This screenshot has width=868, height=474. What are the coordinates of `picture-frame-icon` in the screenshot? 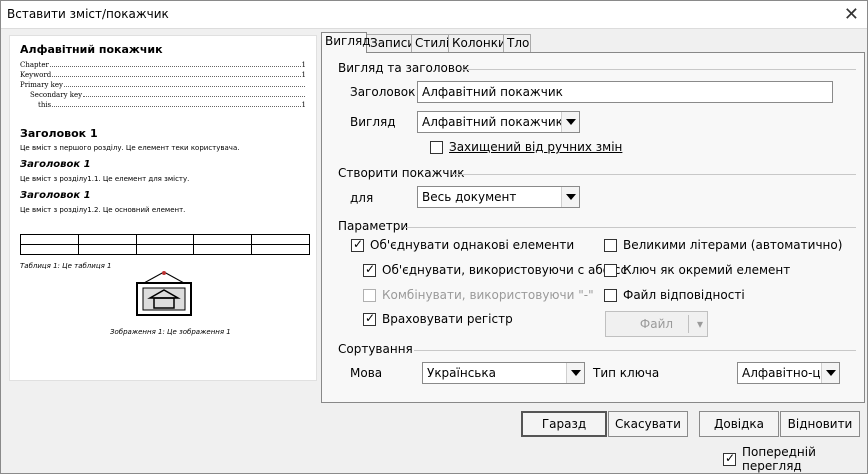 It's located at (164, 293).